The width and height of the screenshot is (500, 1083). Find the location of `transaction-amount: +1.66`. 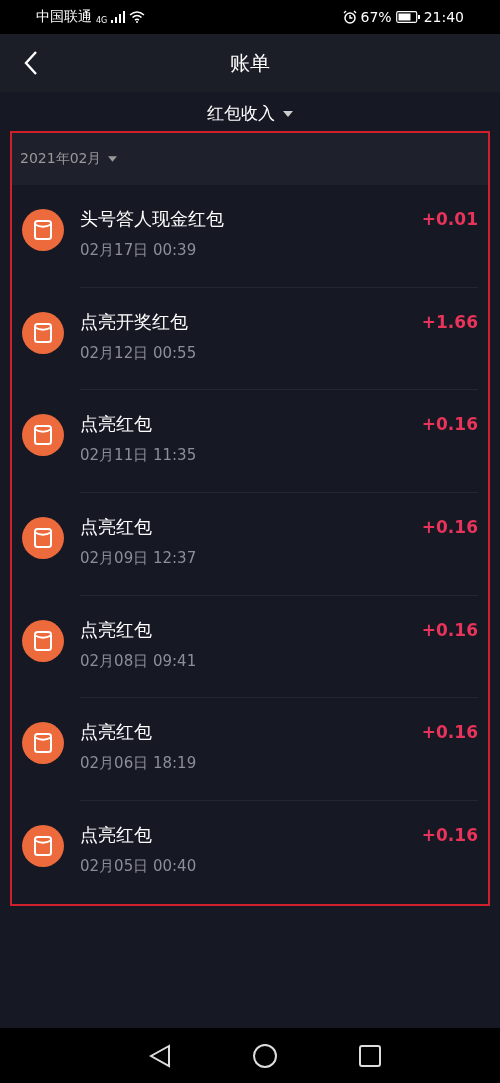

transaction-amount: +1.66 is located at coordinates (449, 321).